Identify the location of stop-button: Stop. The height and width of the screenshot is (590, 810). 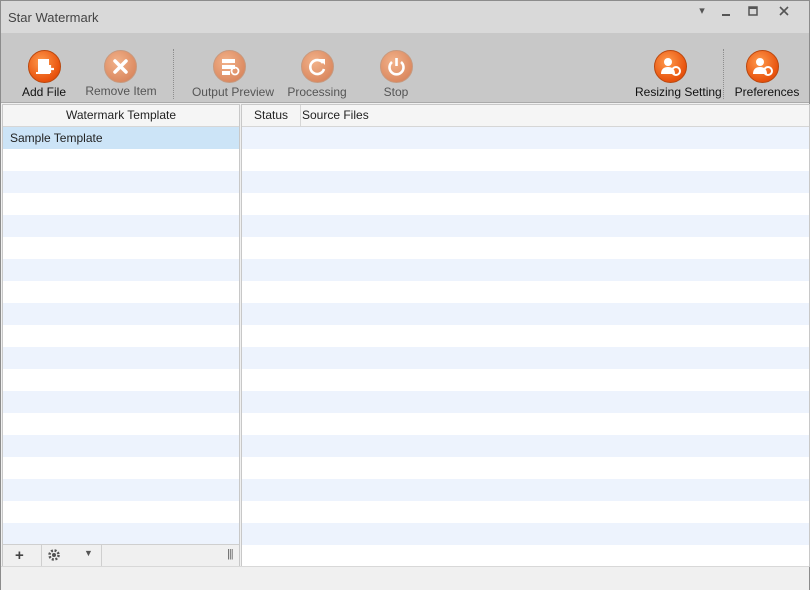
(396, 67).